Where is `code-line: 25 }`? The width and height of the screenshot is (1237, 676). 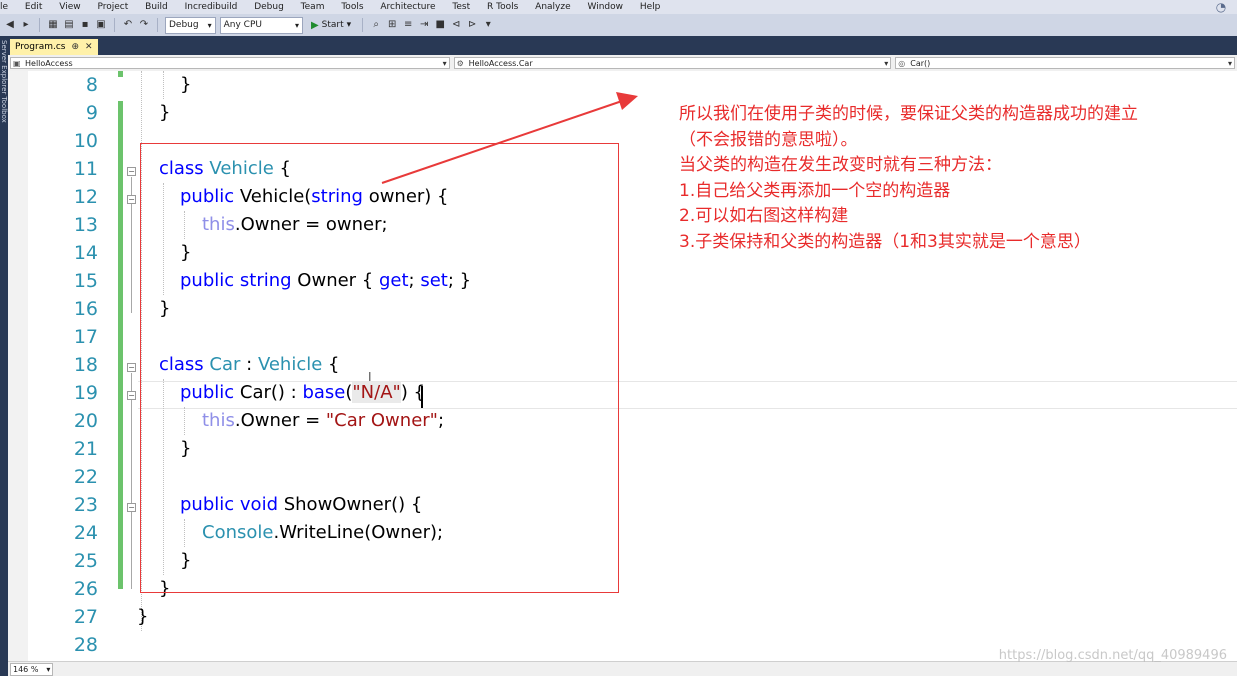
code-line: 25 } is located at coordinates (622, 561).